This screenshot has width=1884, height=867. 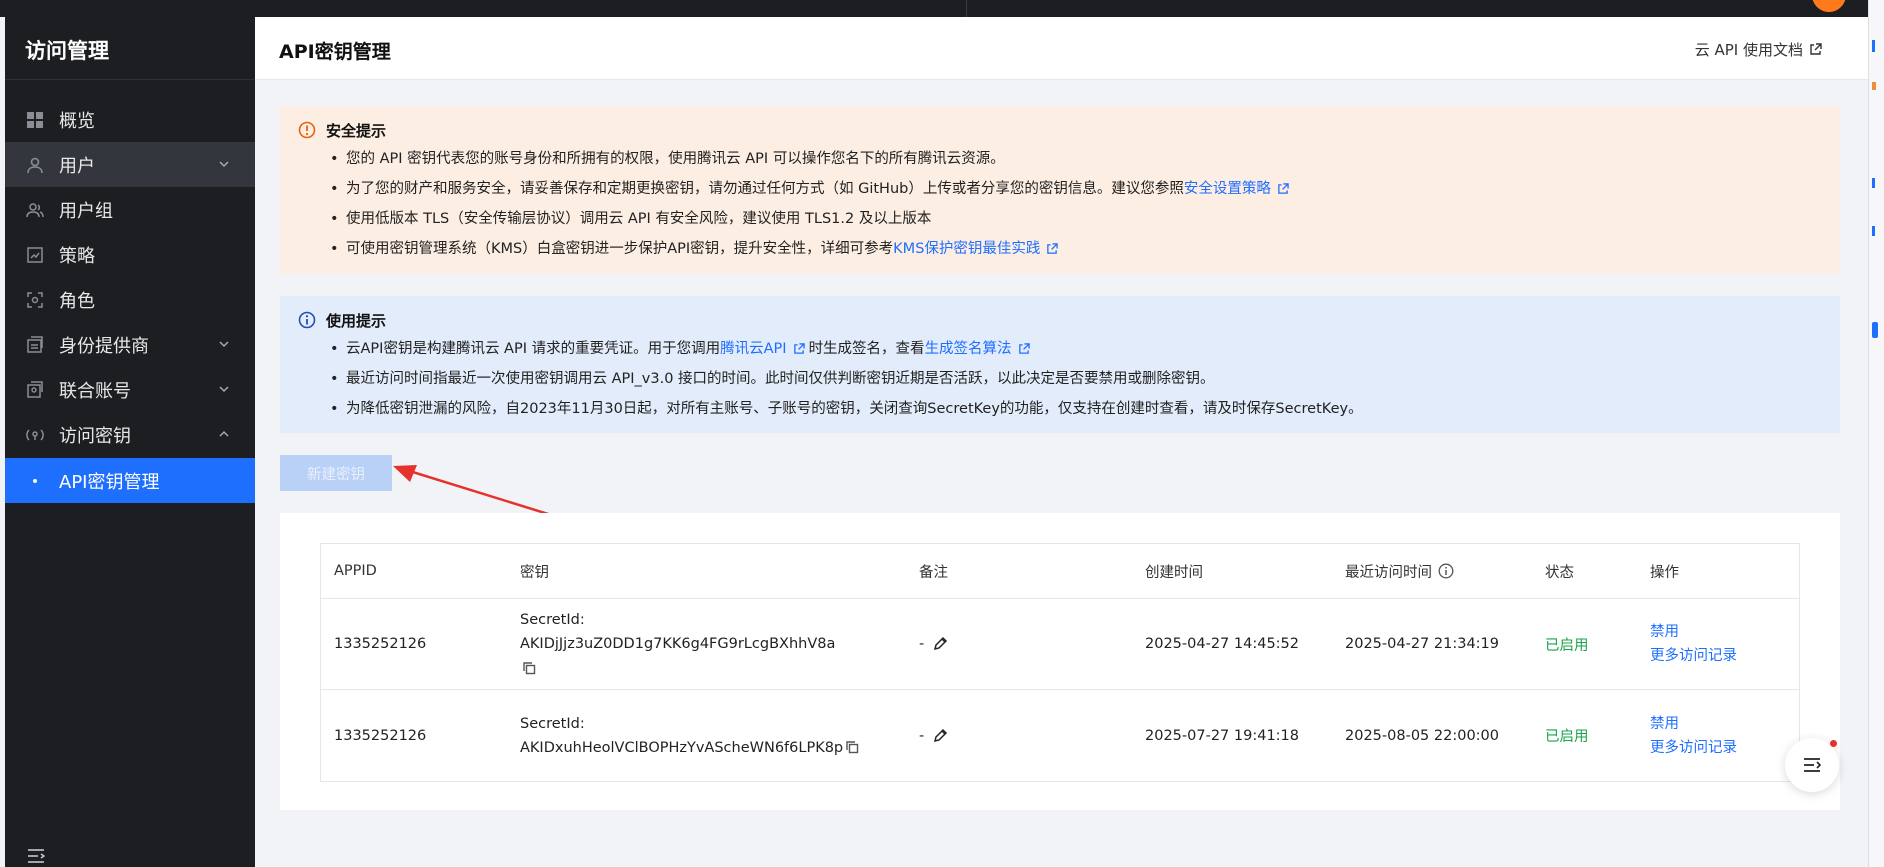 I want to click on sidebar-item-api-key-management: API密钥管理, so click(x=130, y=480).